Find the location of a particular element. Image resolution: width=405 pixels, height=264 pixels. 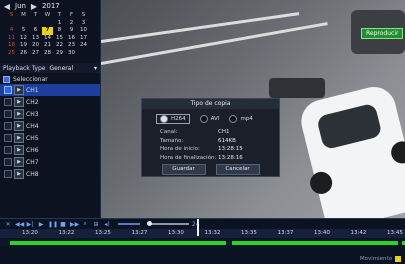

playhead is located at coordinates (198, 227).